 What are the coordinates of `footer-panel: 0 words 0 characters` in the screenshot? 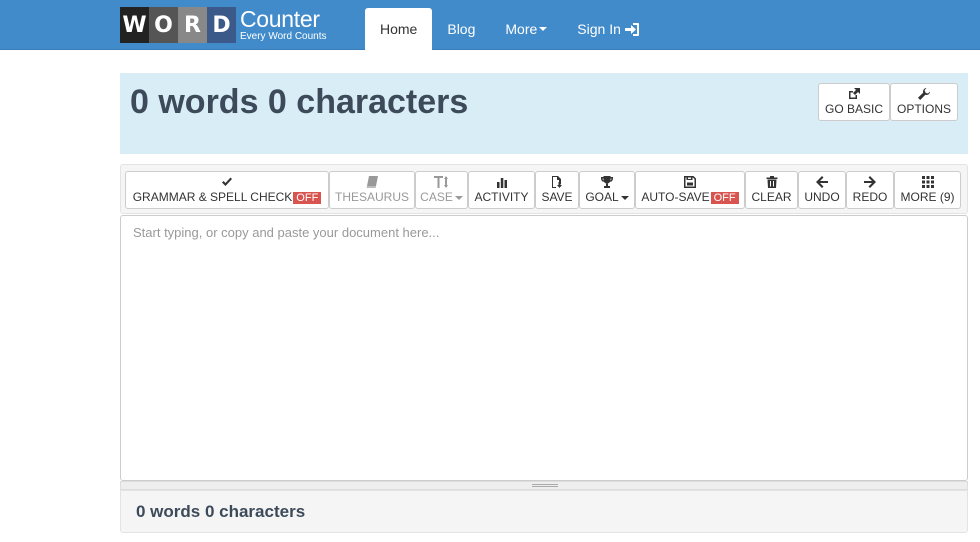 It's located at (544, 511).